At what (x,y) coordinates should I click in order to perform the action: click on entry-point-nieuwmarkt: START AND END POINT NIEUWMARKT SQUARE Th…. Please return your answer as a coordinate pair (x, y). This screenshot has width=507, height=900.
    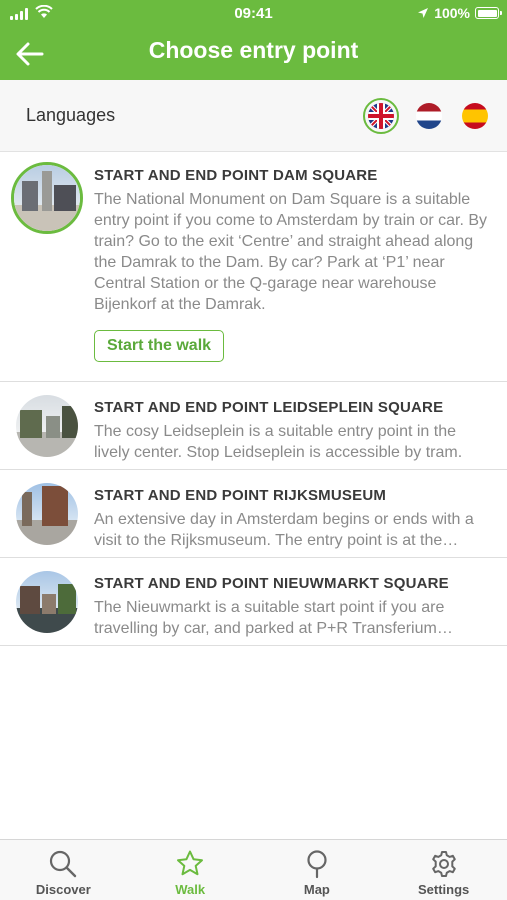
    Looking at the image, I should click on (253, 602).